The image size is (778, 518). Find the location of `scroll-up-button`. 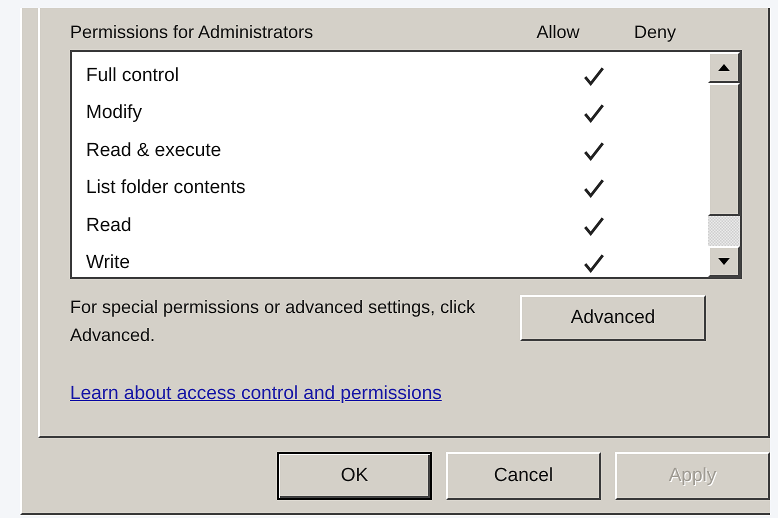

scroll-up-button is located at coordinates (724, 67).